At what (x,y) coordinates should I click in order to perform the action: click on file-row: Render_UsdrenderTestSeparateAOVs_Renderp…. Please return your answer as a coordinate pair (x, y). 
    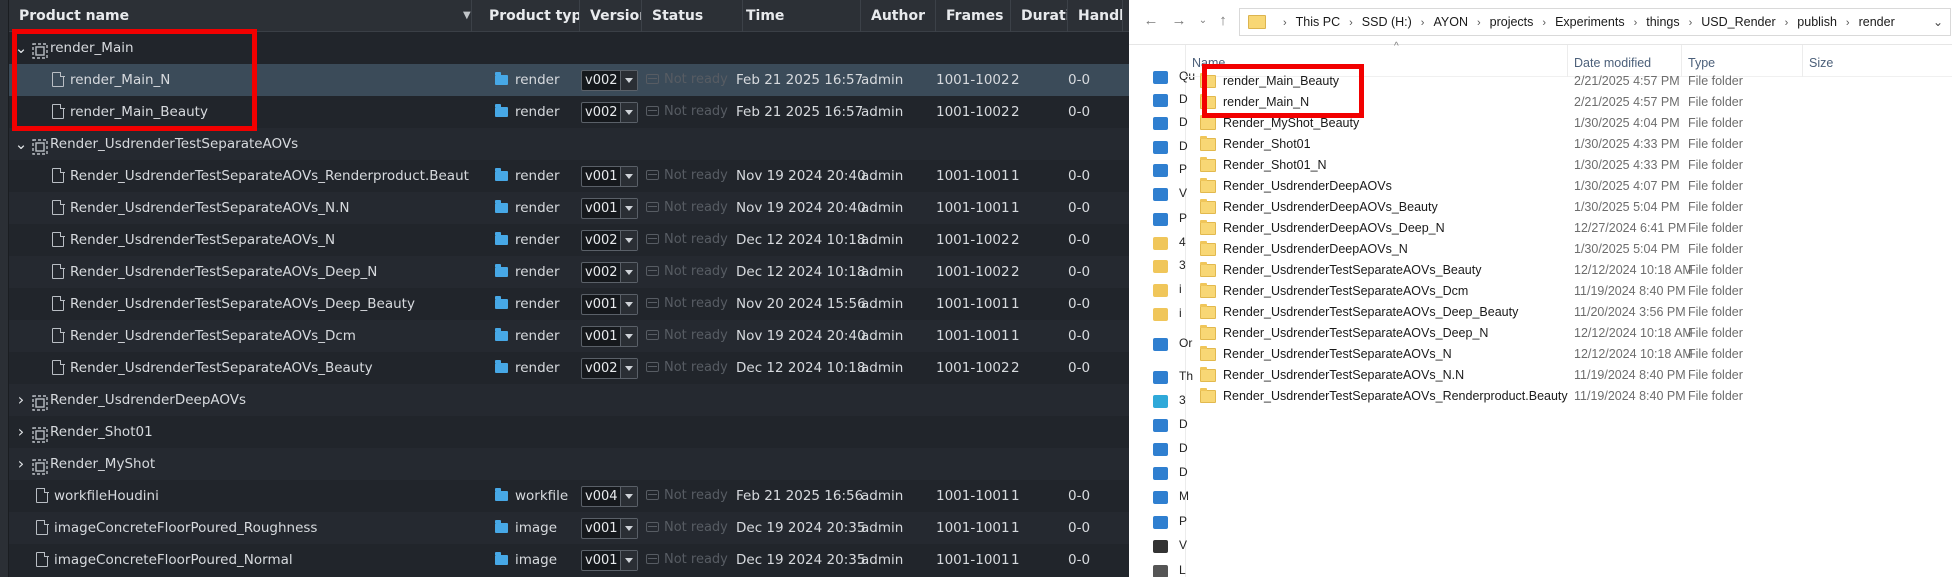
    Looking at the image, I should click on (1569, 396).